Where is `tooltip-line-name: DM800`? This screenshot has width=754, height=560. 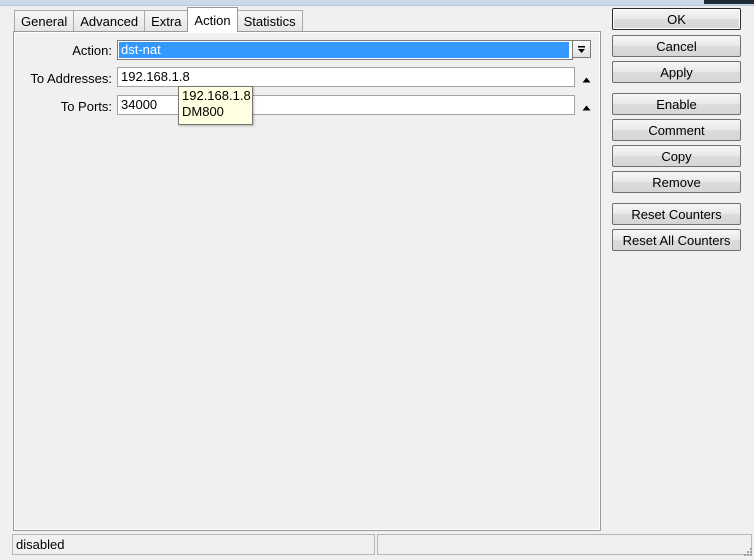
tooltip-line-name: DM800 is located at coordinates (203, 111).